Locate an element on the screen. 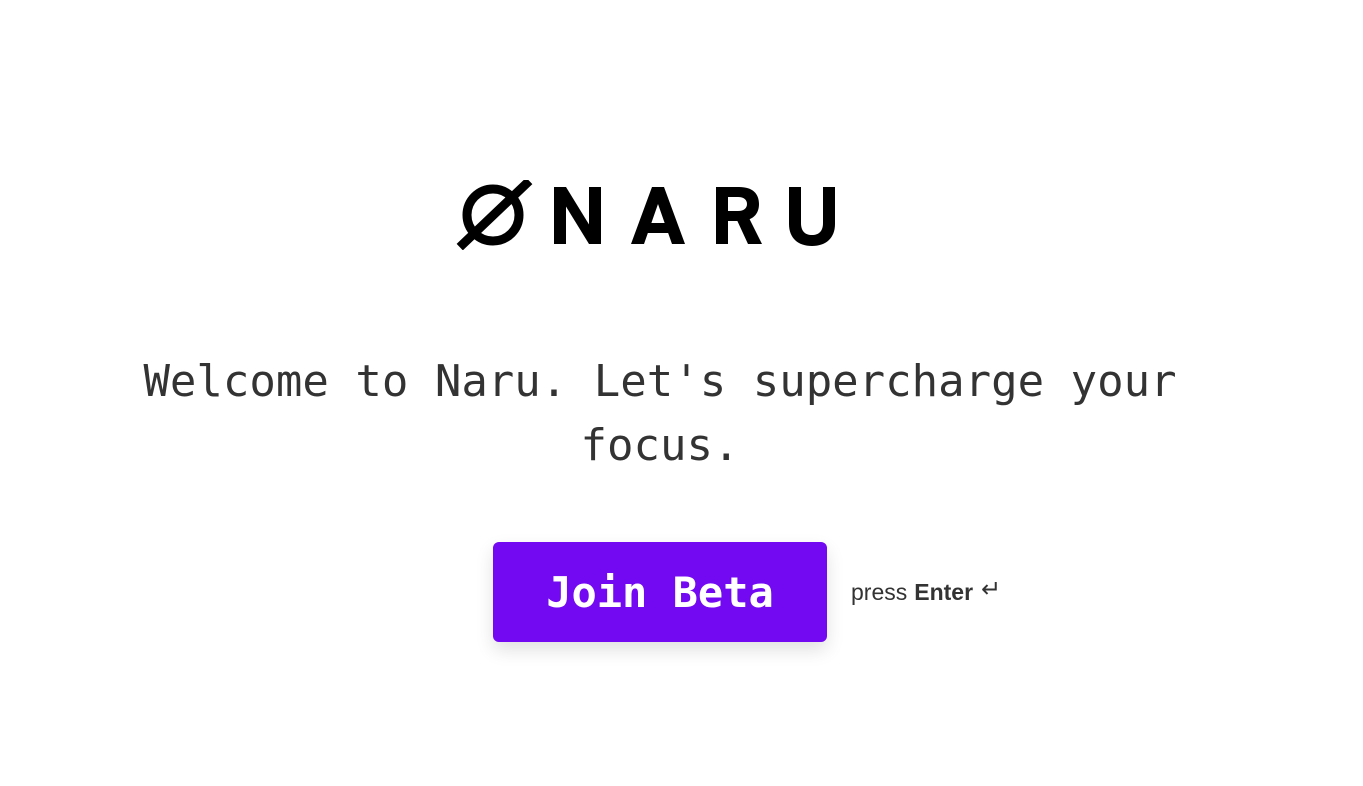 The width and height of the screenshot is (1363, 786). hint-key: Enter is located at coordinates (944, 591).